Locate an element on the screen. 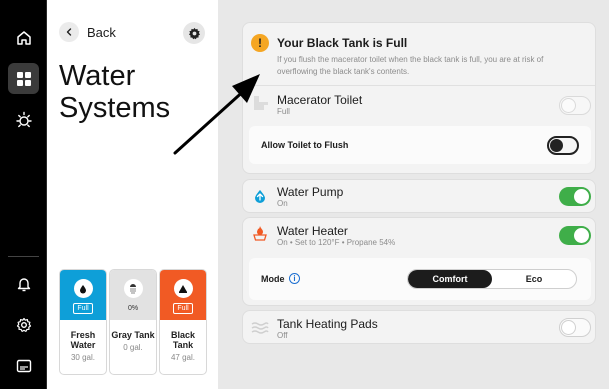 This screenshot has width=609, height=389. allow-flush-row: Allow Toilet to Flush is located at coordinates (420, 145).